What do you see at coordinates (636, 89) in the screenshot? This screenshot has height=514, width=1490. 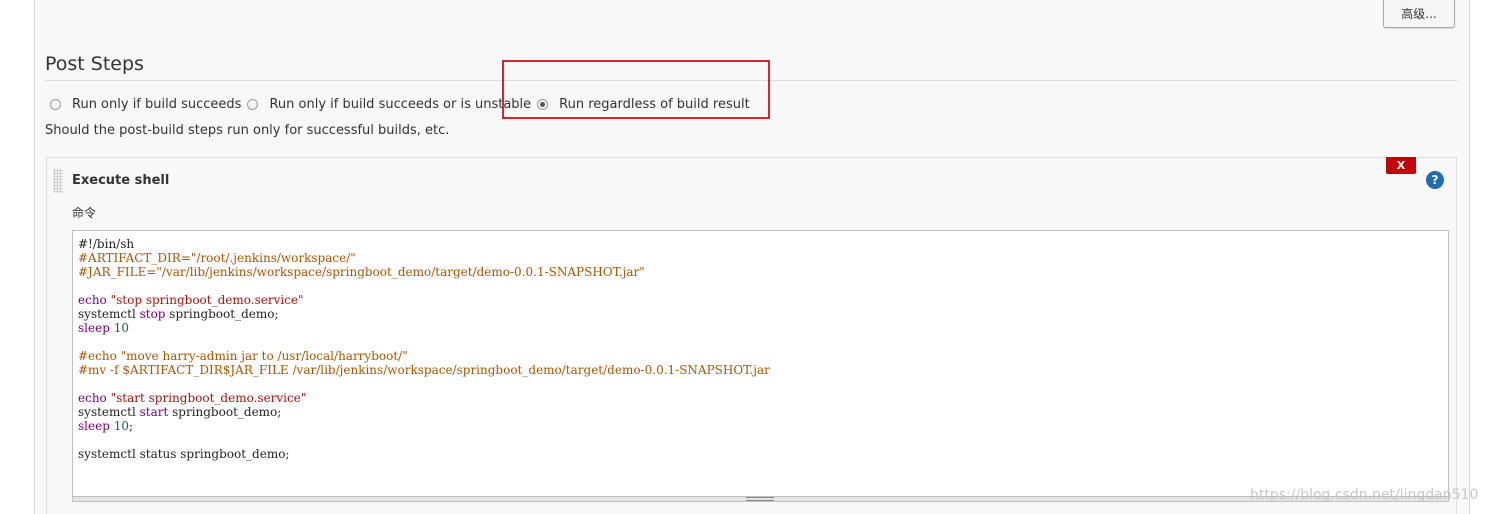 I see `annotation-highlight-box` at bounding box center [636, 89].